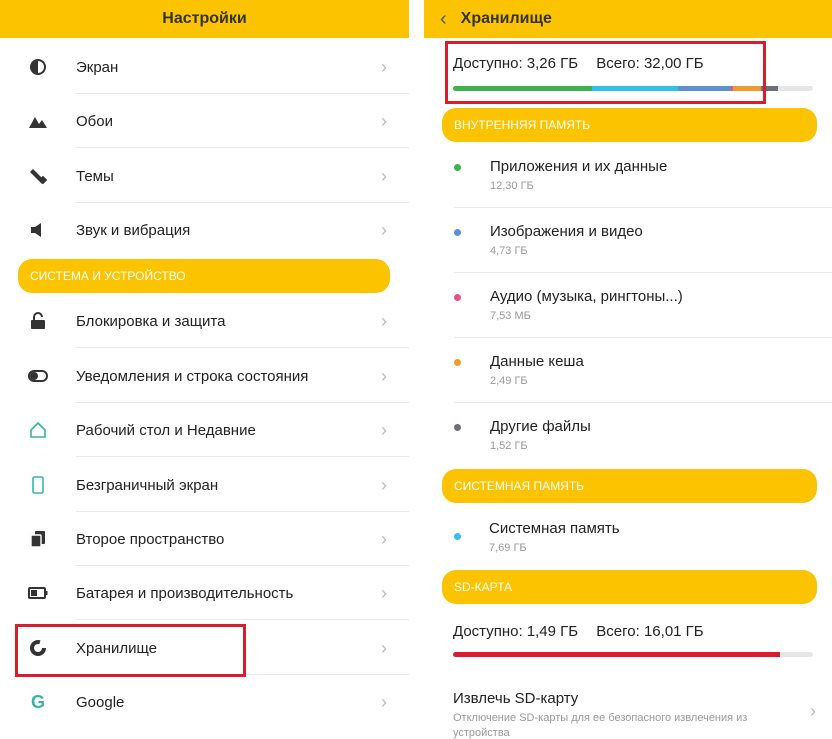 The image size is (832, 739). I want to click on storage-item-images: Изображения и видео 4,73 ГБ, so click(628, 240).